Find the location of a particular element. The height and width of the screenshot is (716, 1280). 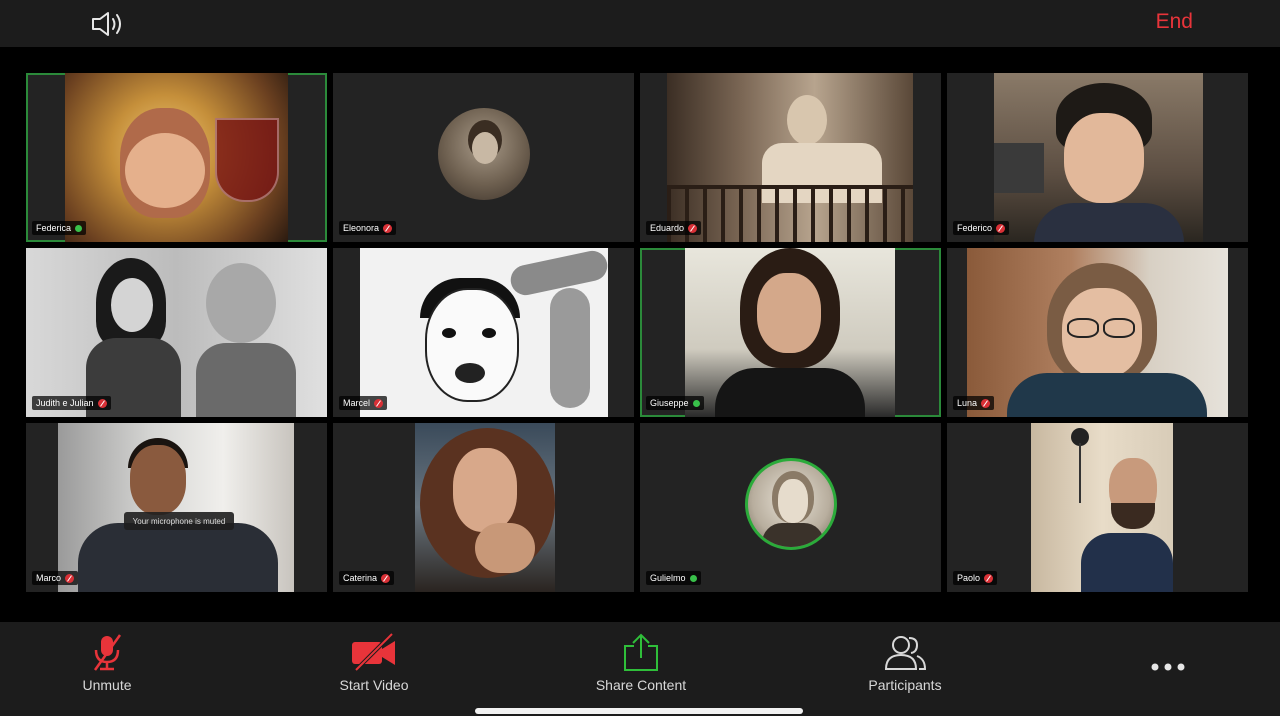

participant-label: Giuseppe is located at coordinates (675, 403).